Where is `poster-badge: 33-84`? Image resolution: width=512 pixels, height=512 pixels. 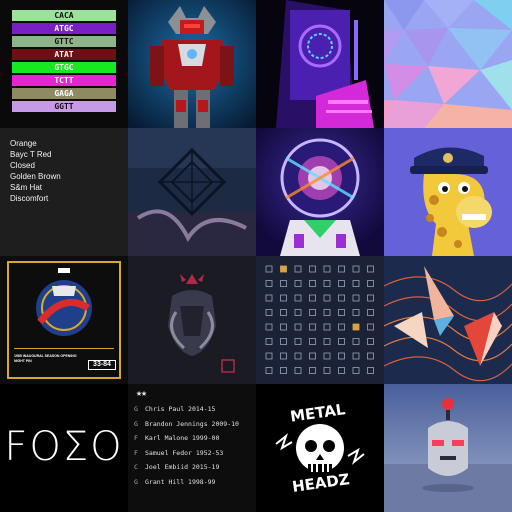 poster-badge: 33-84 is located at coordinates (102, 365).